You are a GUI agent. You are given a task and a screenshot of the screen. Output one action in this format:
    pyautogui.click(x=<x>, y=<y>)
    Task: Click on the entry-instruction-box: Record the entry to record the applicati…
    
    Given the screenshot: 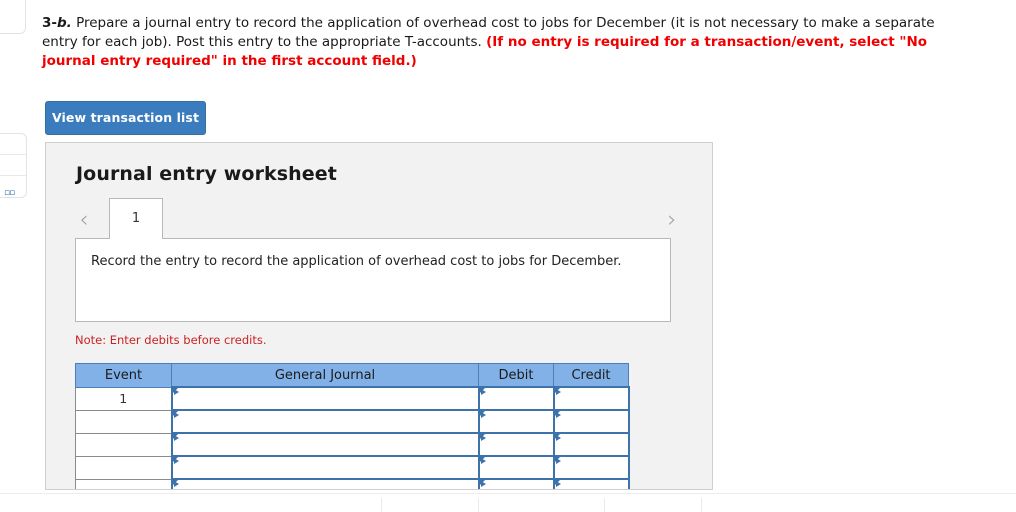 What is the action you would take?
    pyautogui.click(x=373, y=280)
    